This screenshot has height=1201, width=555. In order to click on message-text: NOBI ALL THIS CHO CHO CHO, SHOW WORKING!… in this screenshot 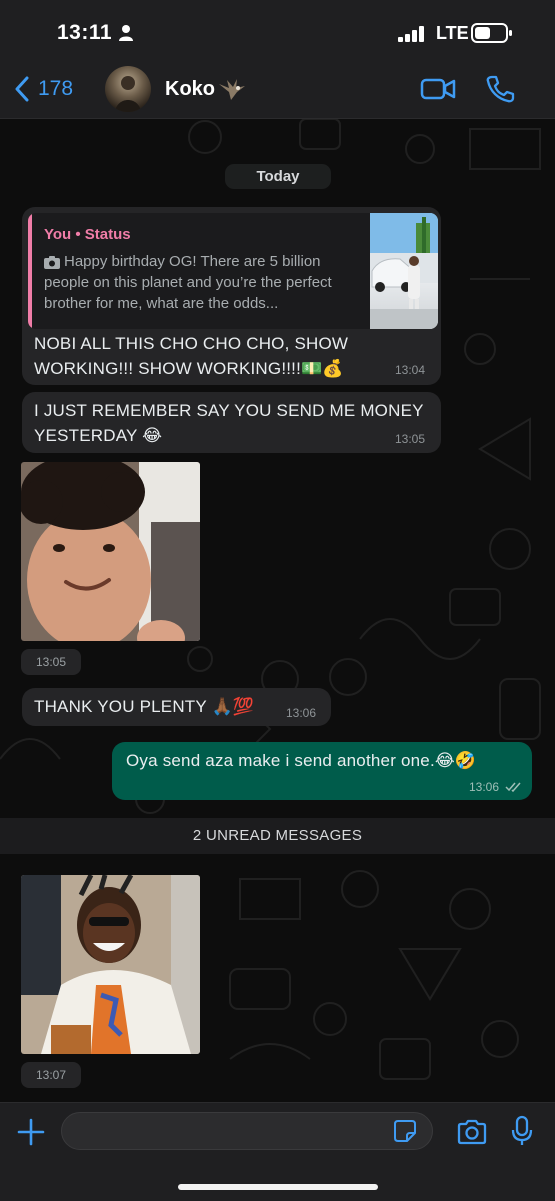, I will do `click(191, 356)`.